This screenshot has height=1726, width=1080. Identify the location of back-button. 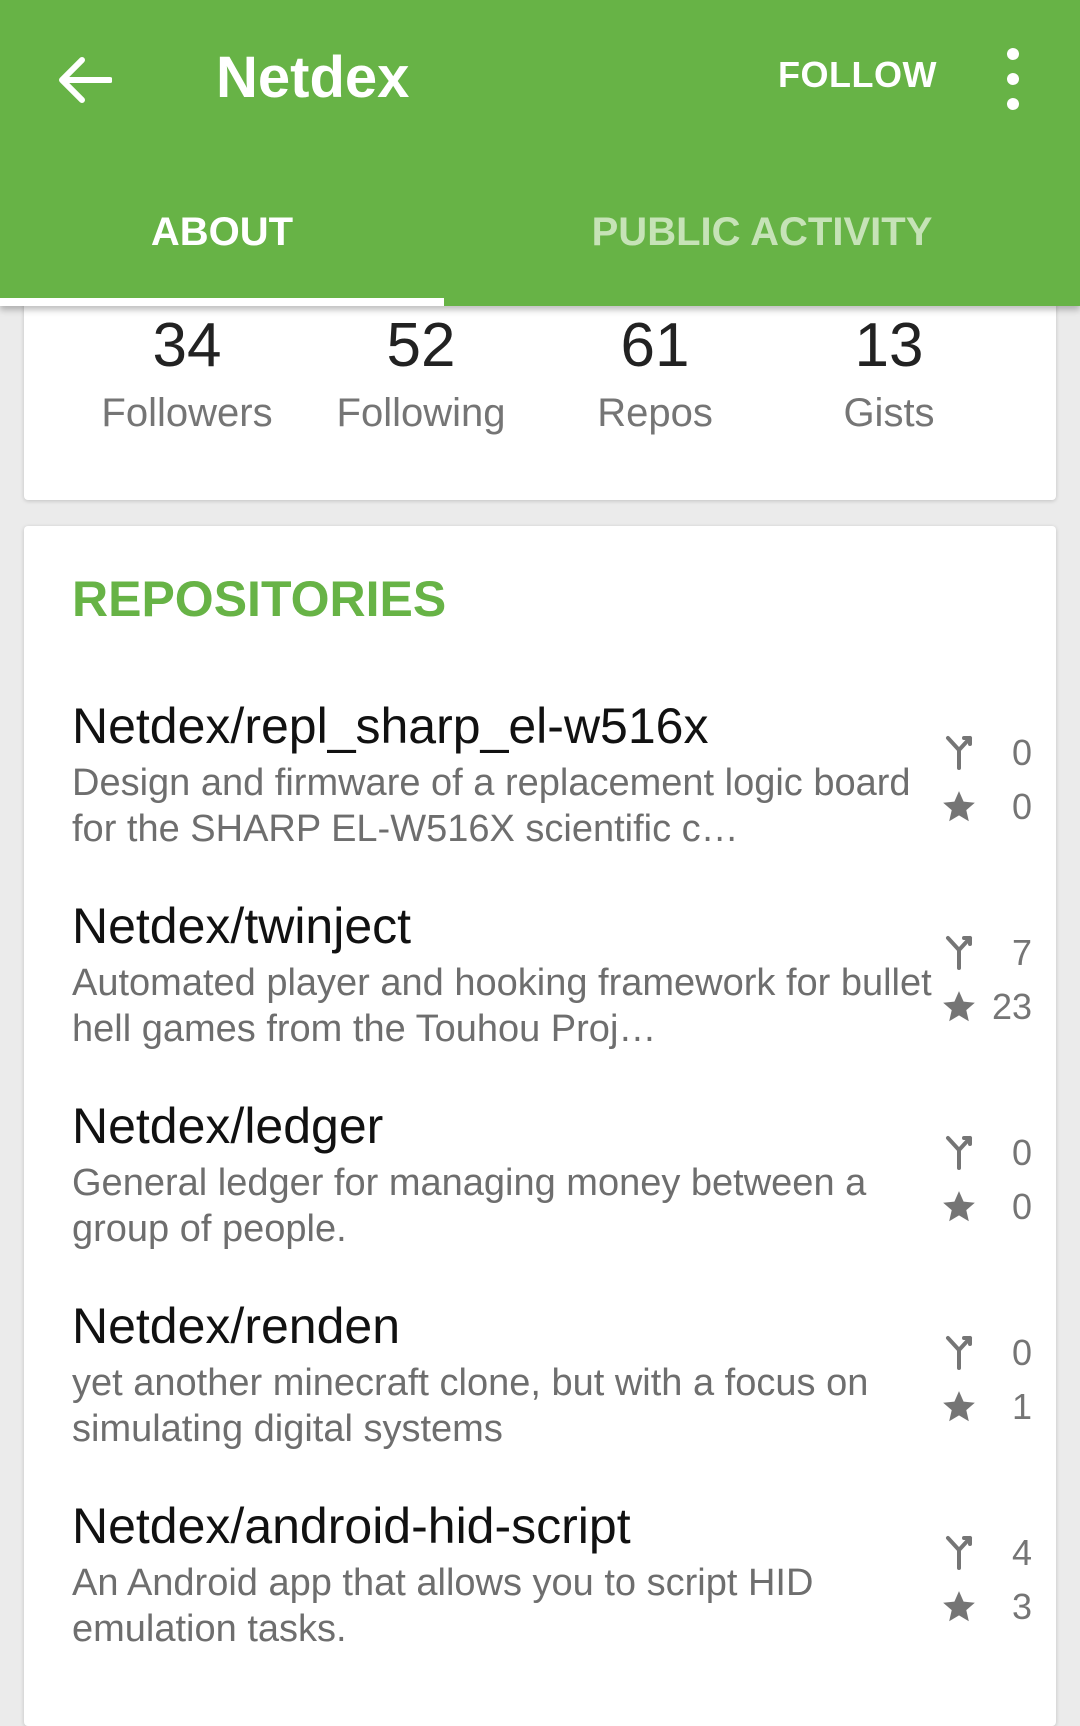
(85, 80).